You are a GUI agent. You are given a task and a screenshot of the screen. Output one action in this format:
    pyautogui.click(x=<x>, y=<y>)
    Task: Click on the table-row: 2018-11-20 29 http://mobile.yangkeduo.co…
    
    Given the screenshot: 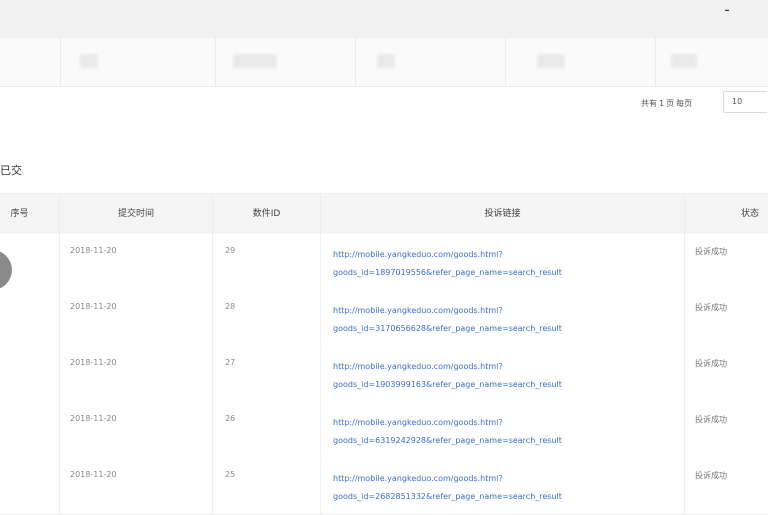 What is the action you would take?
    pyautogui.click(x=384, y=262)
    